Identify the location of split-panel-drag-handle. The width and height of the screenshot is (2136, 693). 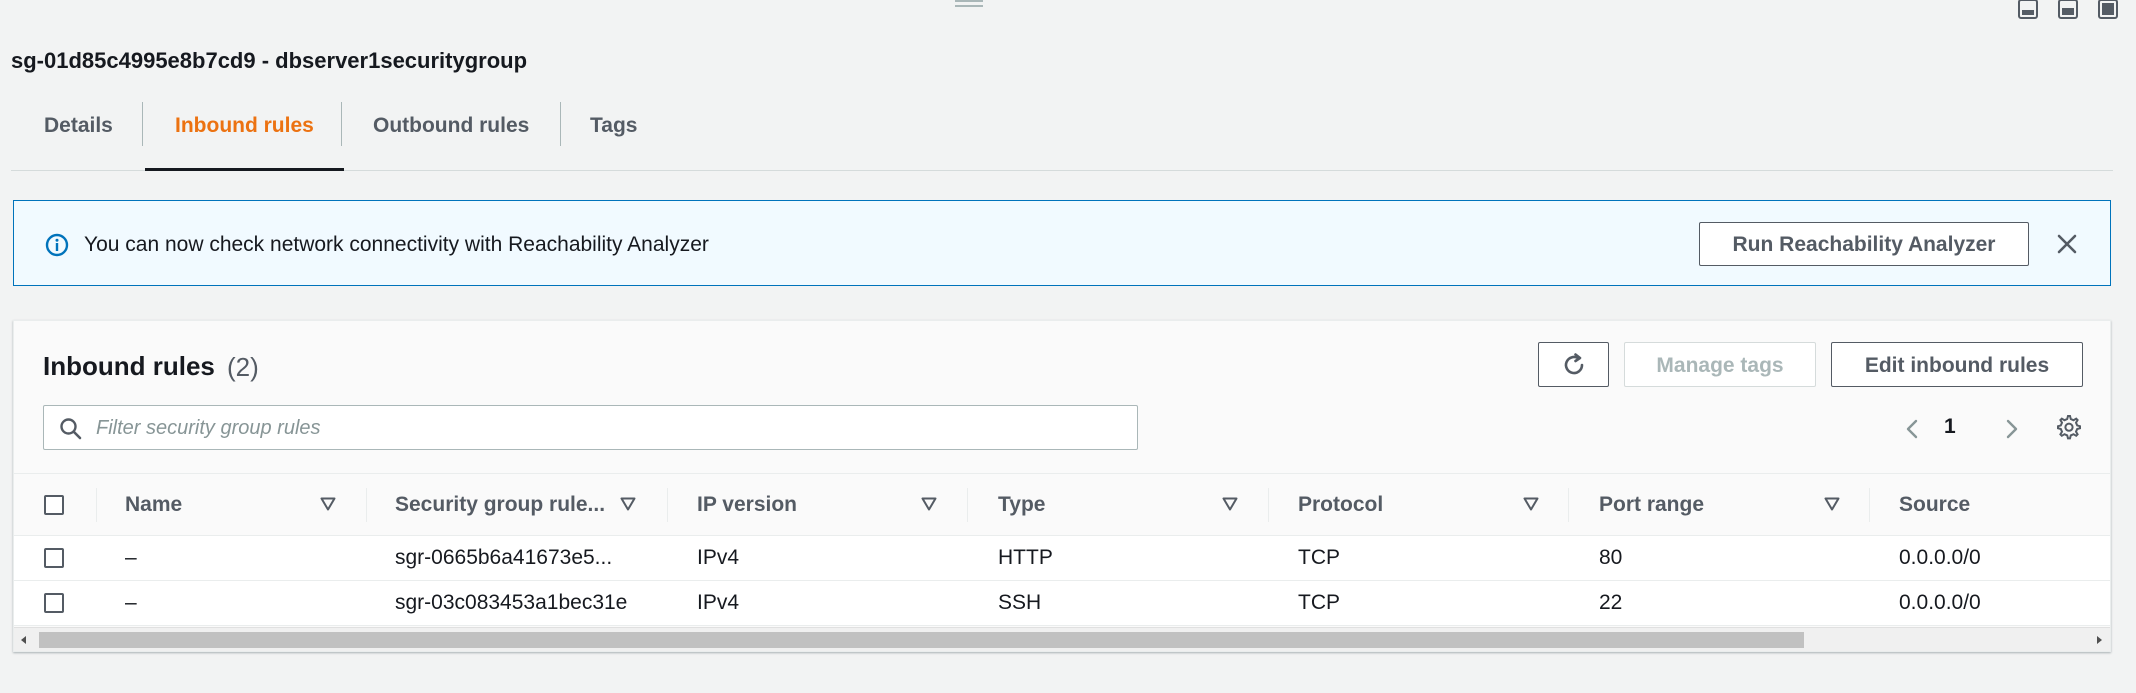
(969, 5).